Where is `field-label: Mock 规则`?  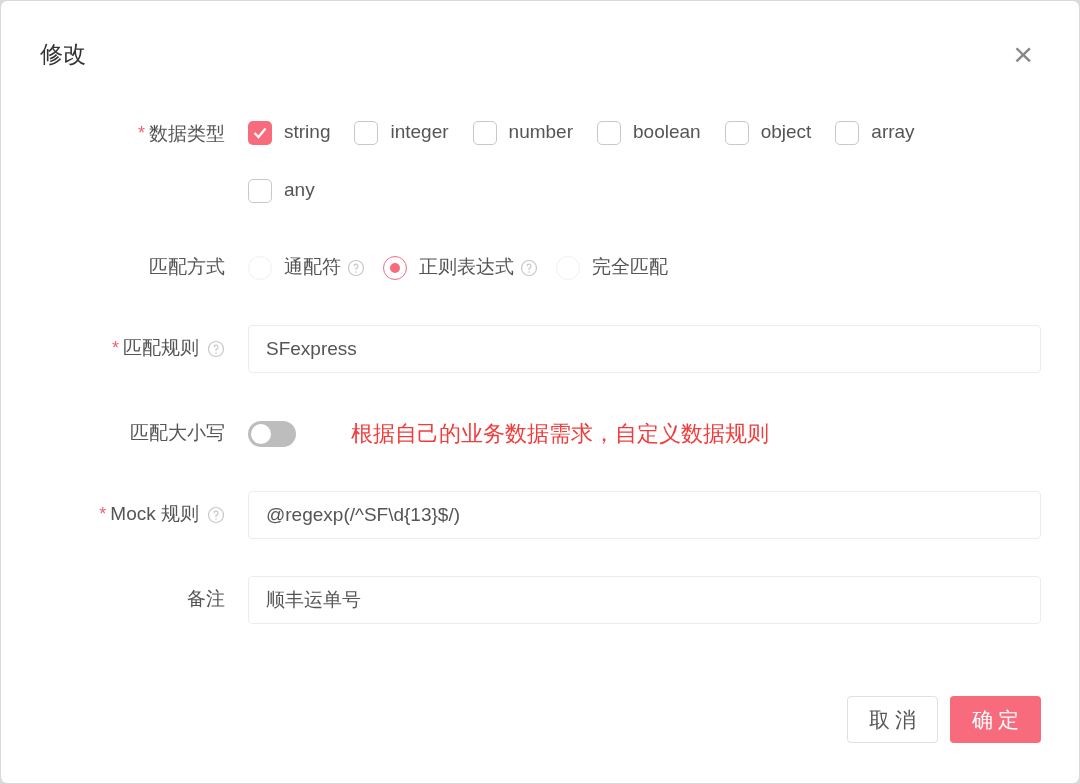
field-label: Mock 规则 is located at coordinates (154, 514).